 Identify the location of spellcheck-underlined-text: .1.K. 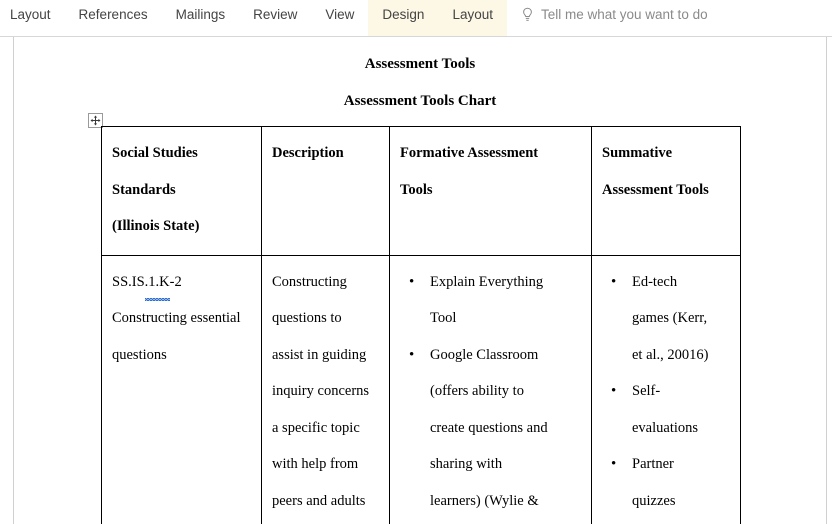
(157, 282).